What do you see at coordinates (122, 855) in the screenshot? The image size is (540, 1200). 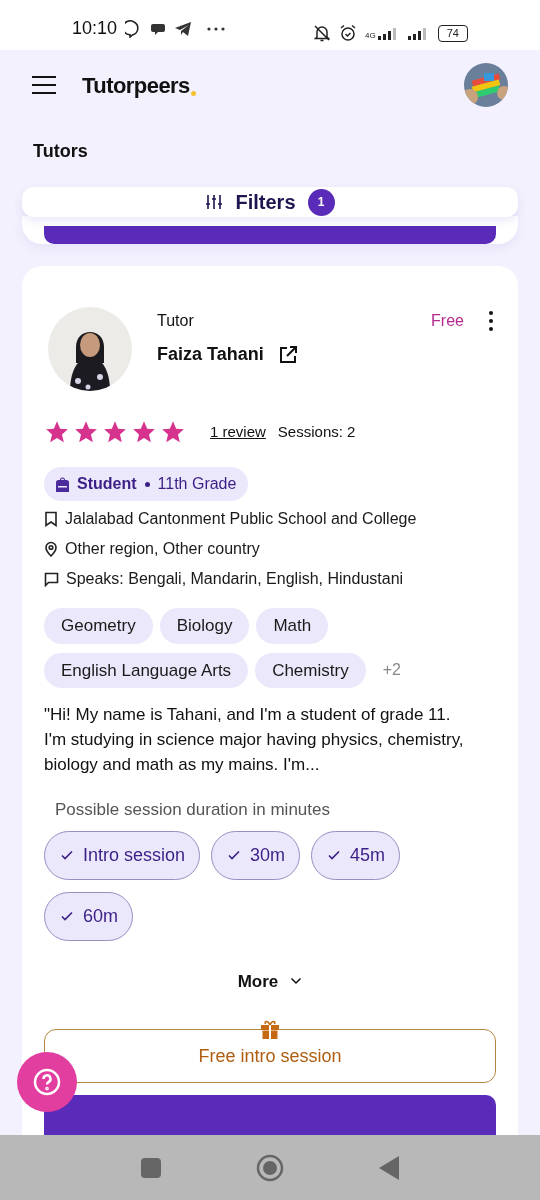 I see `duration-chip: Intro session` at bounding box center [122, 855].